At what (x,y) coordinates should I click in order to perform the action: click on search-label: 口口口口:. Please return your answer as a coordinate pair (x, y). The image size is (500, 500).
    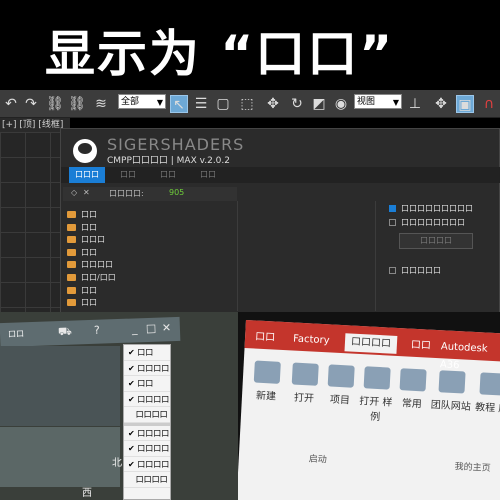
    Looking at the image, I should click on (126, 193).